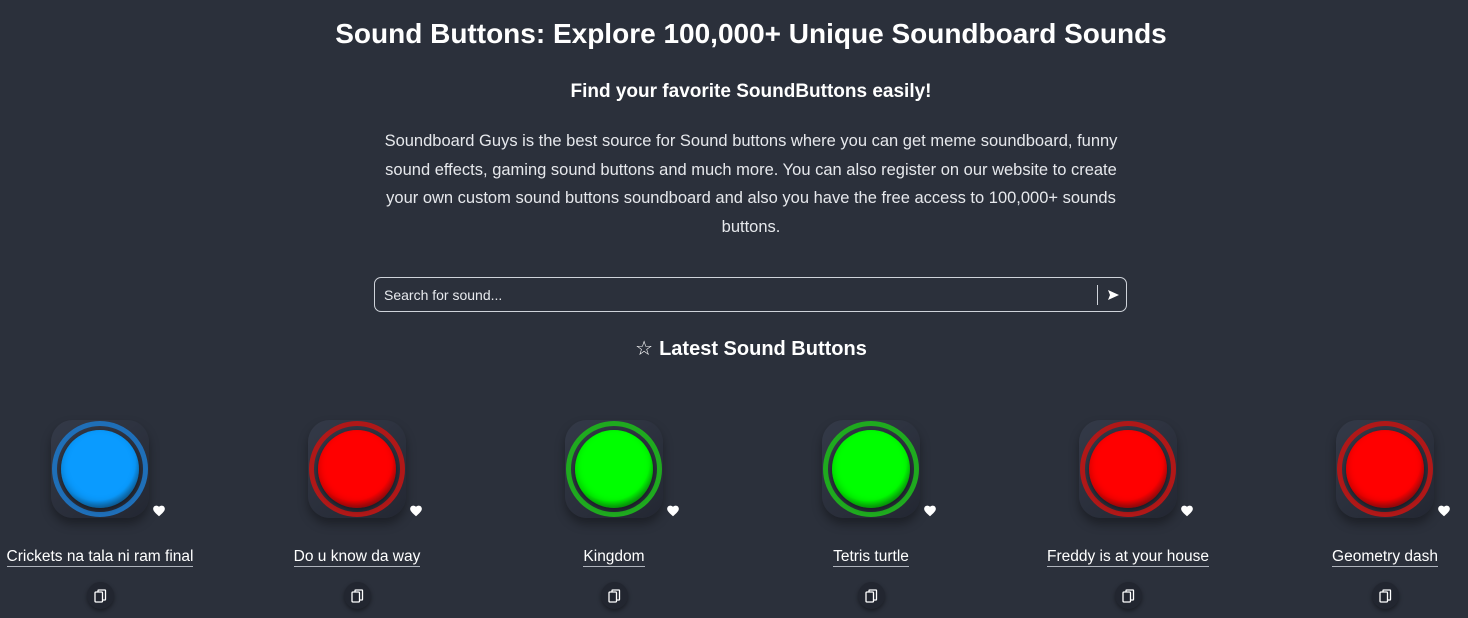 The height and width of the screenshot is (618, 1468). What do you see at coordinates (105, 519) in the screenshot?
I see `sound-card: Crickets na tala ni ram final` at bounding box center [105, 519].